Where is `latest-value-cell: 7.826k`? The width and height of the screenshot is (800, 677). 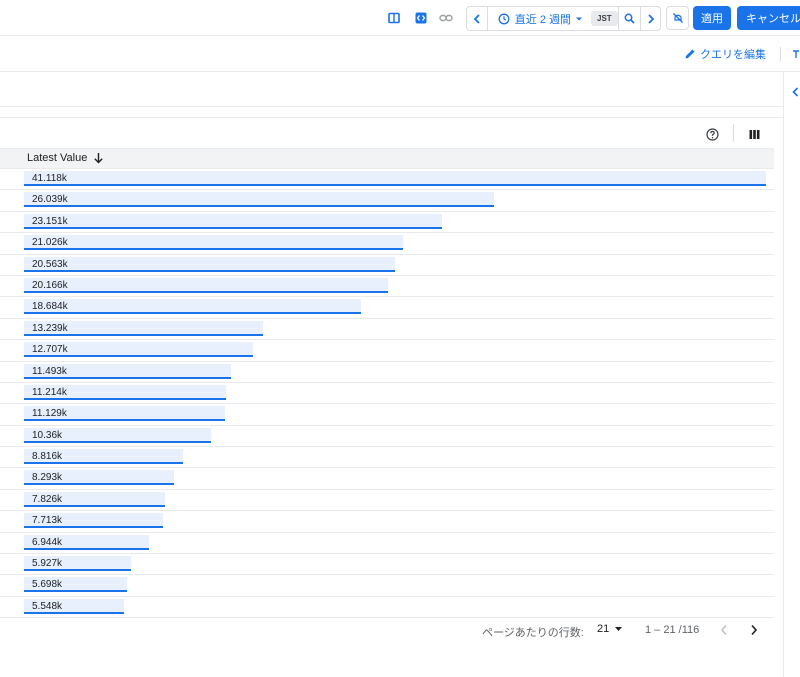
latest-value-cell: 7.826k is located at coordinates (399, 499).